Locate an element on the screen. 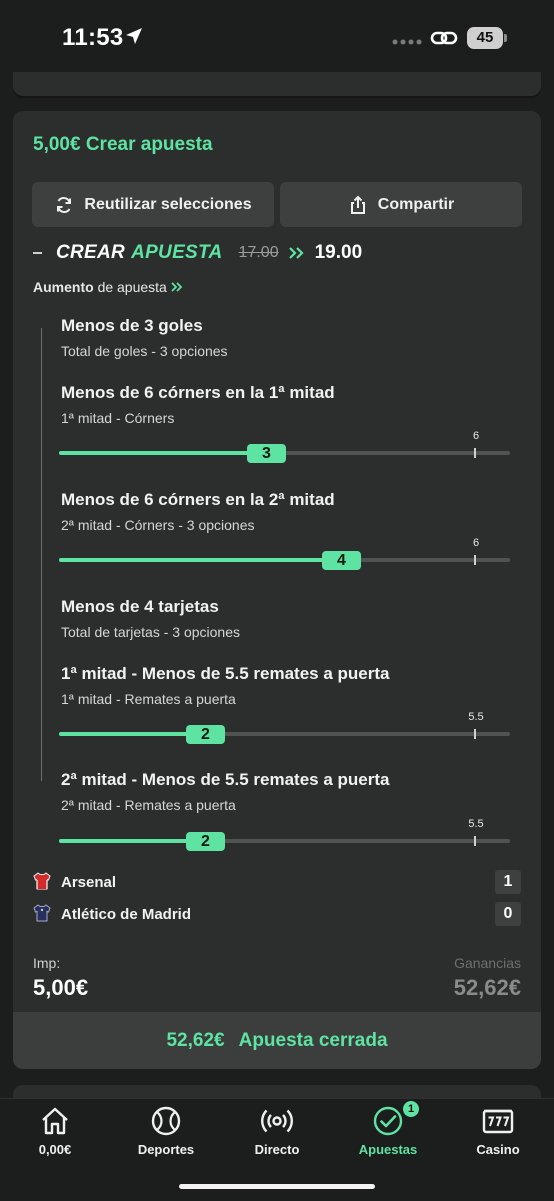 The image size is (554, 1201). odds-boost-label: Aumento de apuesta is located at coordinates (108, 287).